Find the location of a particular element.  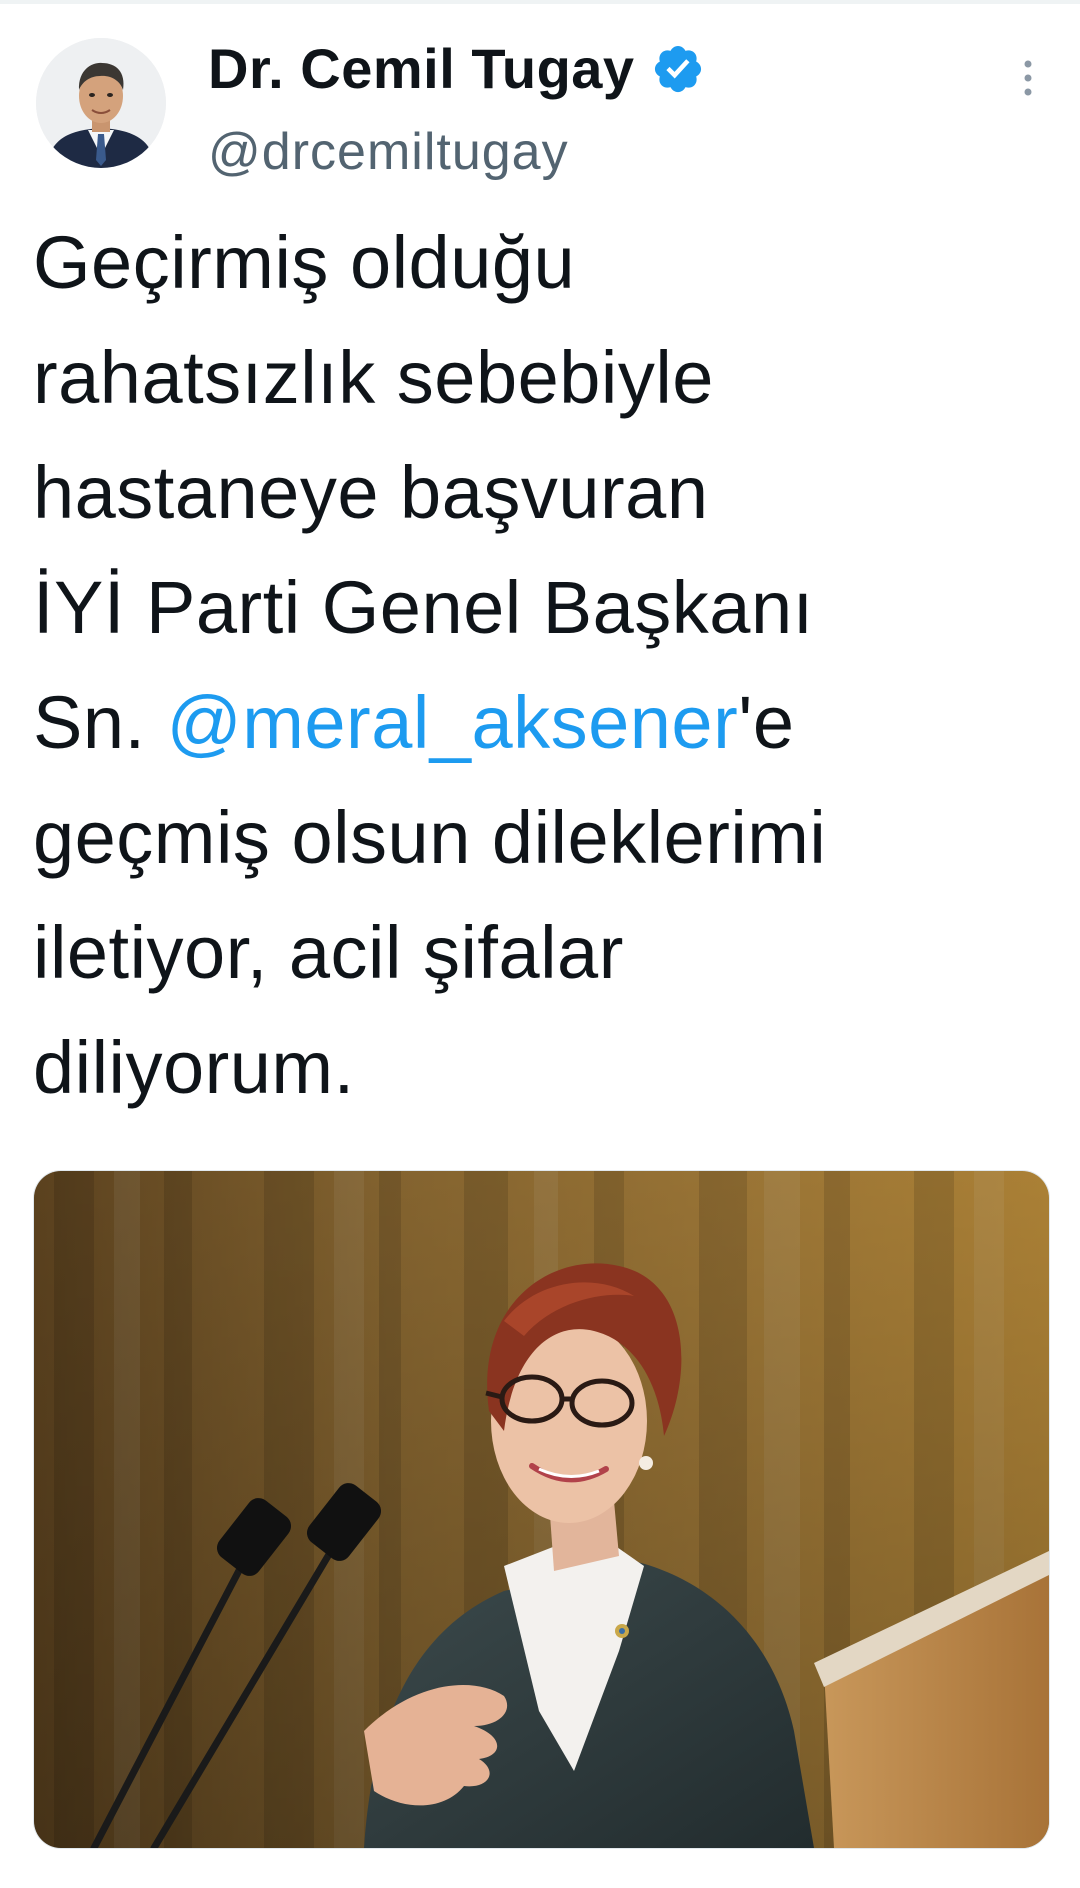

tweet-text-segment: Sn. is located at coordinates (100, 722).